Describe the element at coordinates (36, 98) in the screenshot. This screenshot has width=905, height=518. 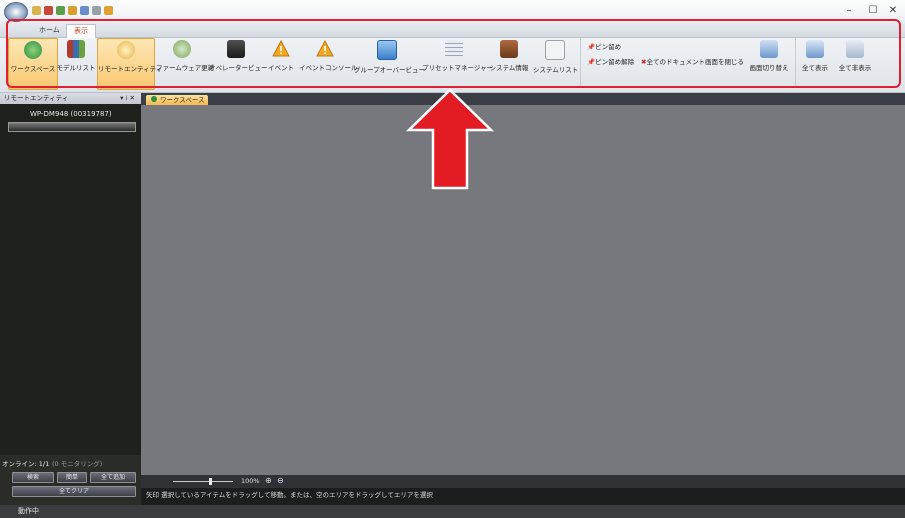
I see `panel-title: リモートエンティティ` at that location.